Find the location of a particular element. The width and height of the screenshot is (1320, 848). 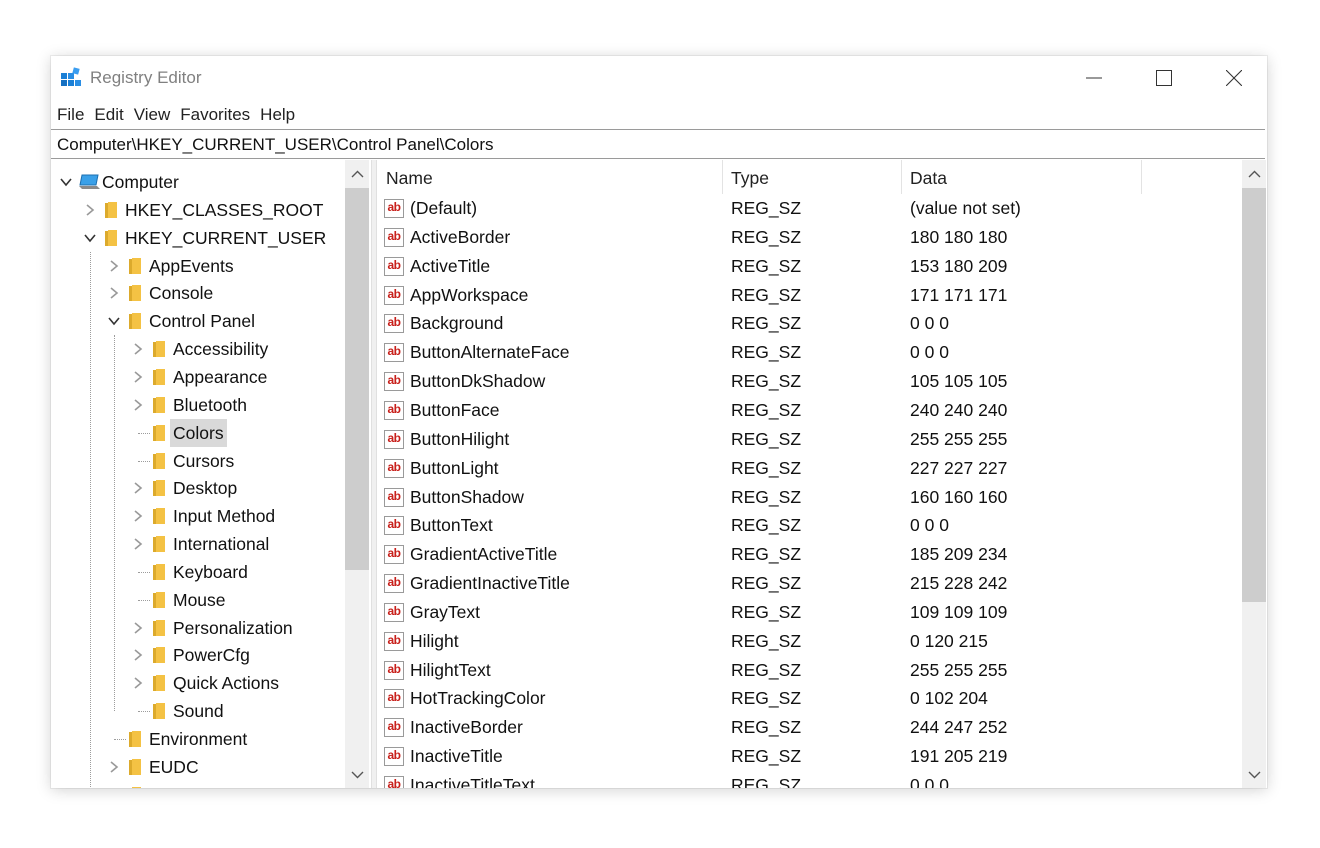

menu-view: View is located at coordinates (152, 115).